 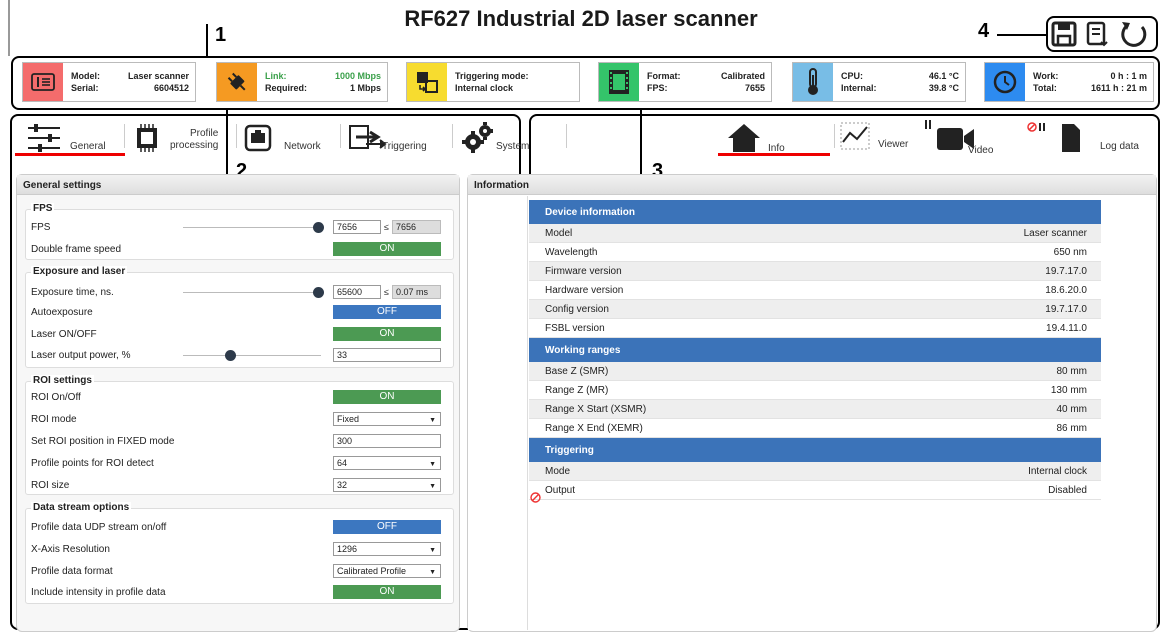 What do you see at coordinates (286, 88) in the screenshot?
I see `status-key: Required:` at bounding box center [286, 88].